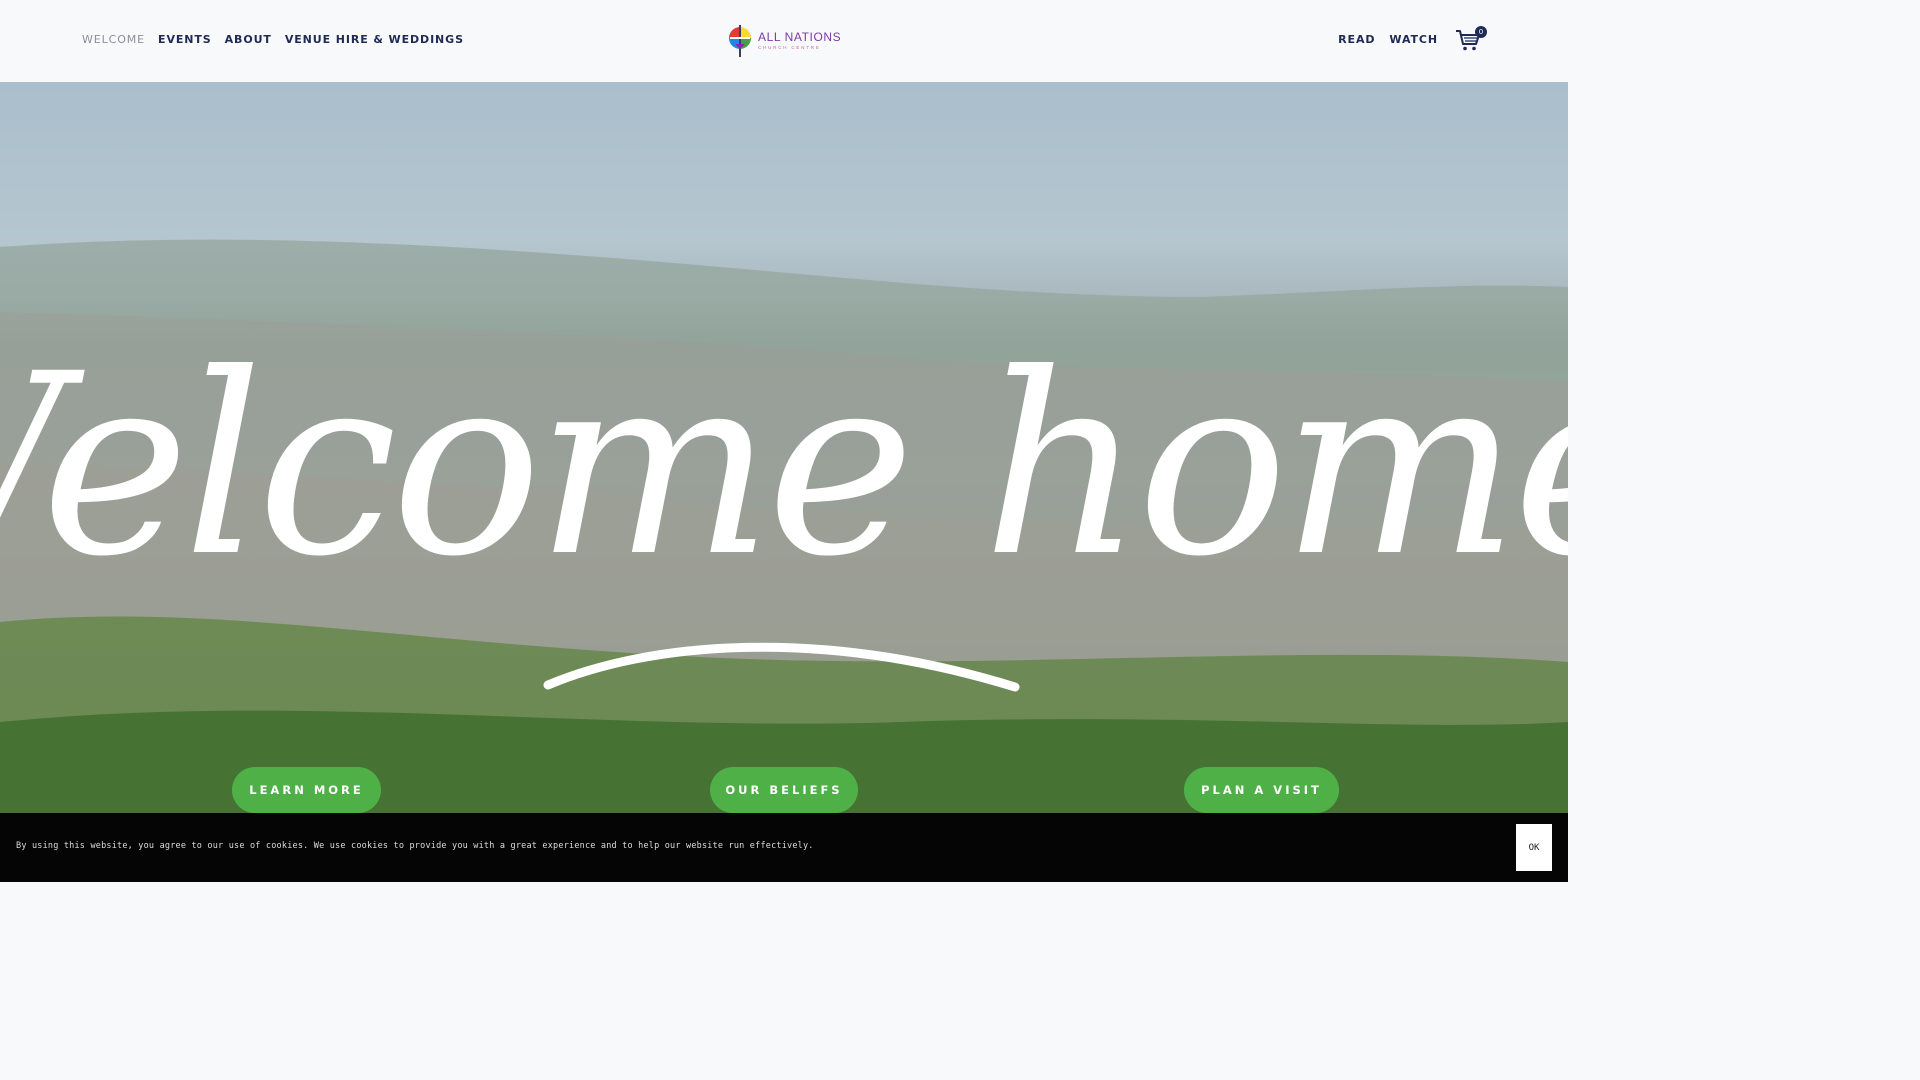 The image size is (1920, 1080). What do you see at coordinates (113, 39) in the screenshot?
I see `nav-welcome: WELCOME` at bounding box center [113, 39].